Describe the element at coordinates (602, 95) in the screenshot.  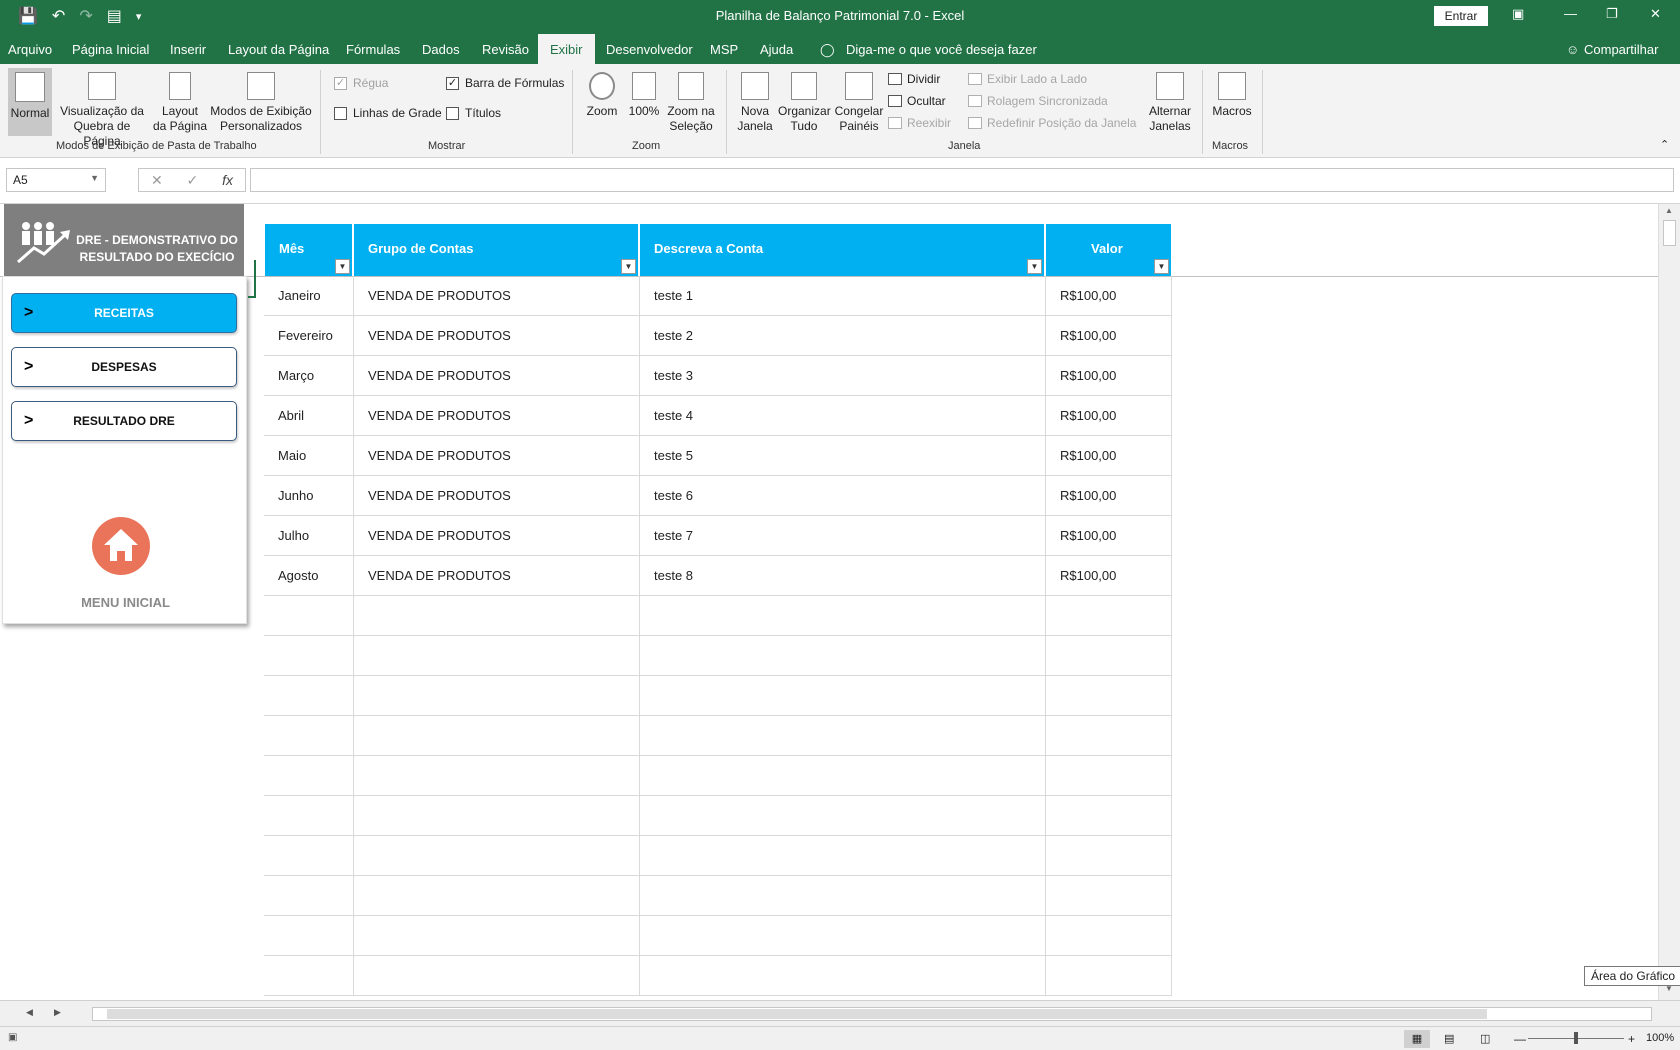
I see `zoom-button: Zoom` at that location.